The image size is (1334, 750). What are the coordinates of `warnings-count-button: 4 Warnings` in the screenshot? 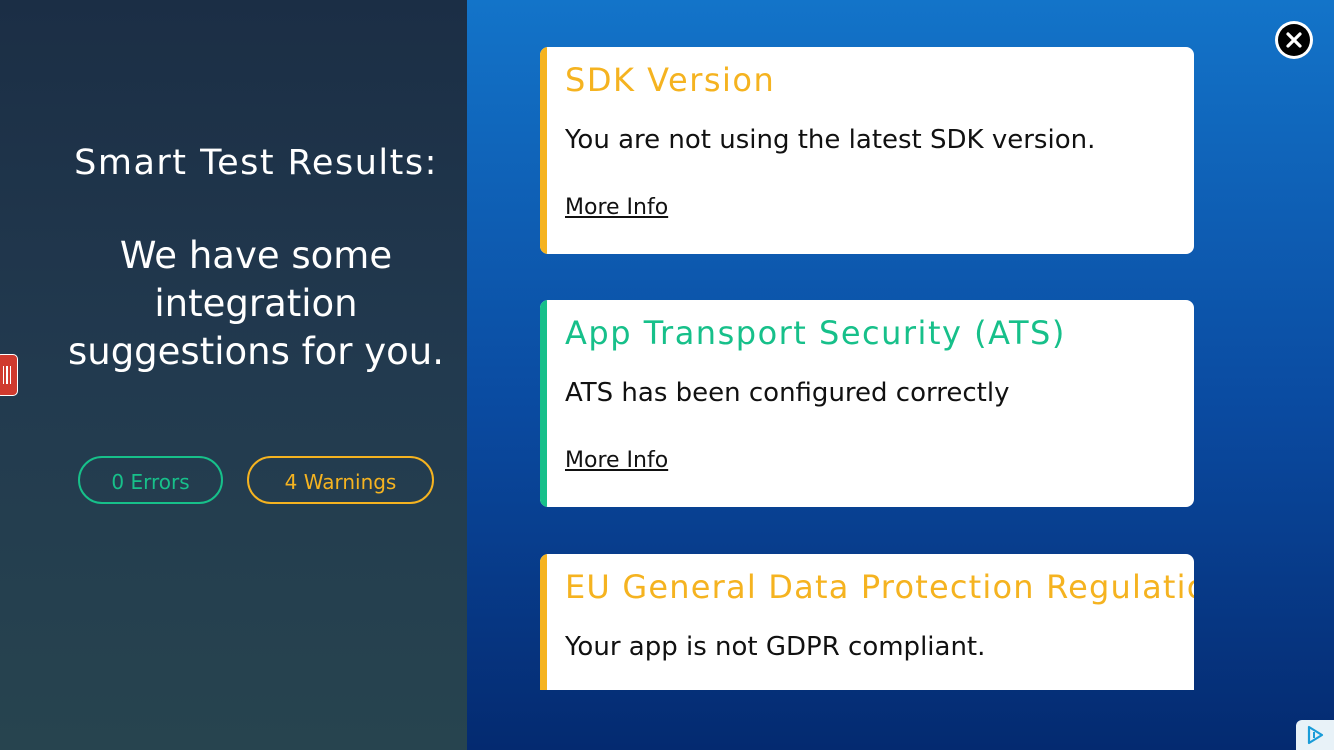 It's located at (340, 480).